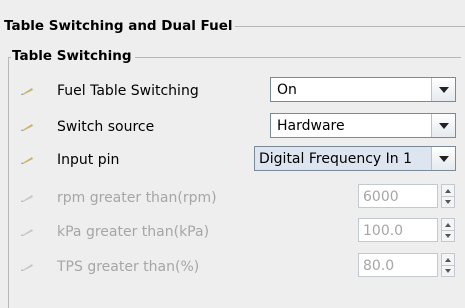 The height and width of the screenshot is (308, 465). I want to click on tps-greater-than-label: TPS greater than(%), so click(128, 267).